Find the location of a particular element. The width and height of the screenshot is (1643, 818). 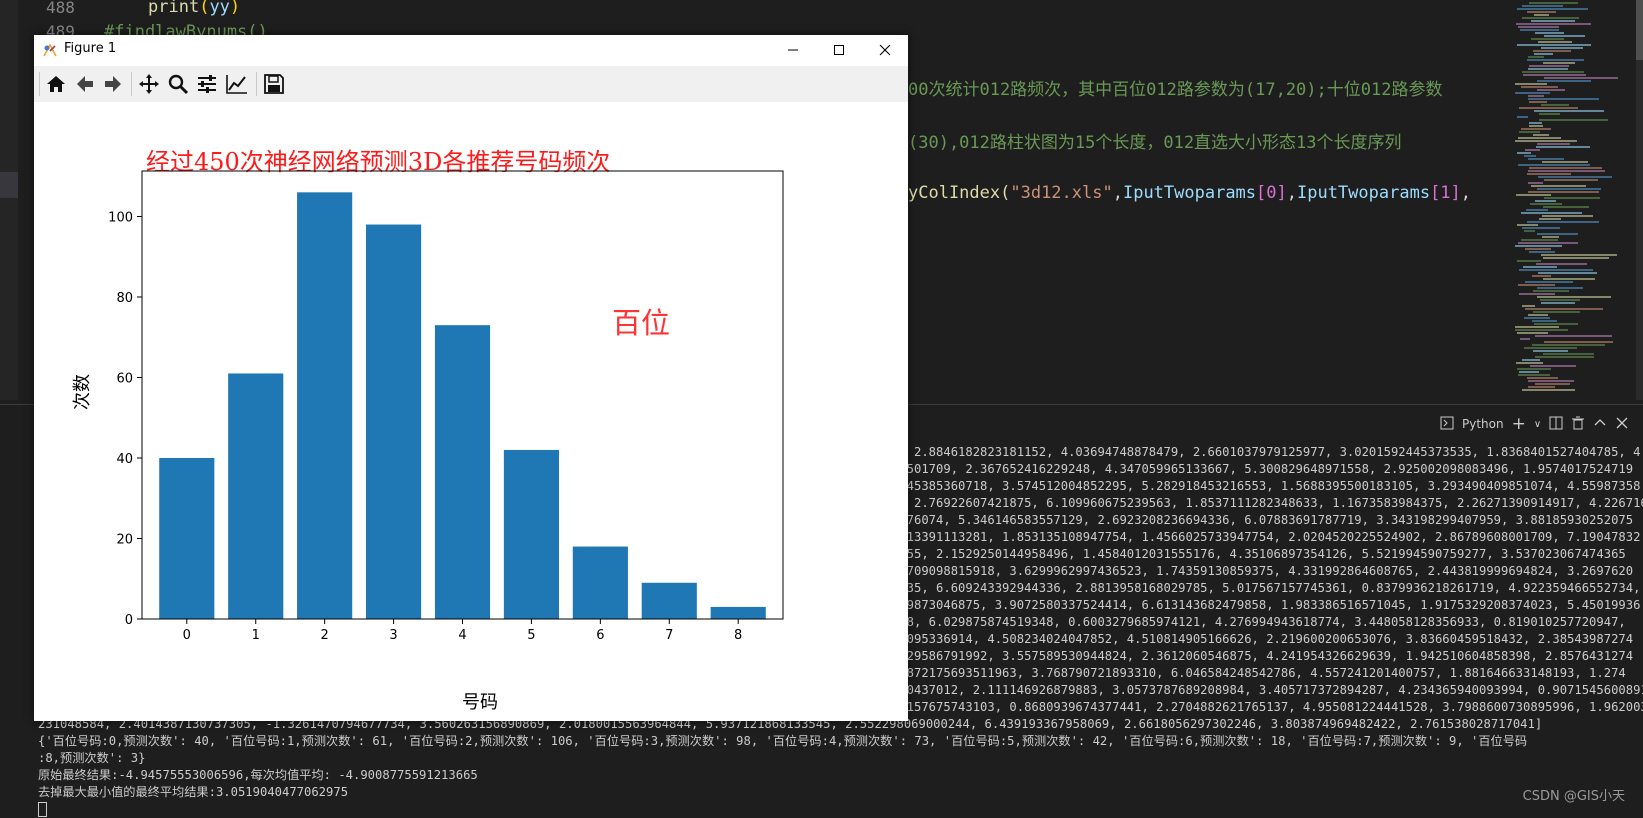

back-button is located at coordinates (85, 84).